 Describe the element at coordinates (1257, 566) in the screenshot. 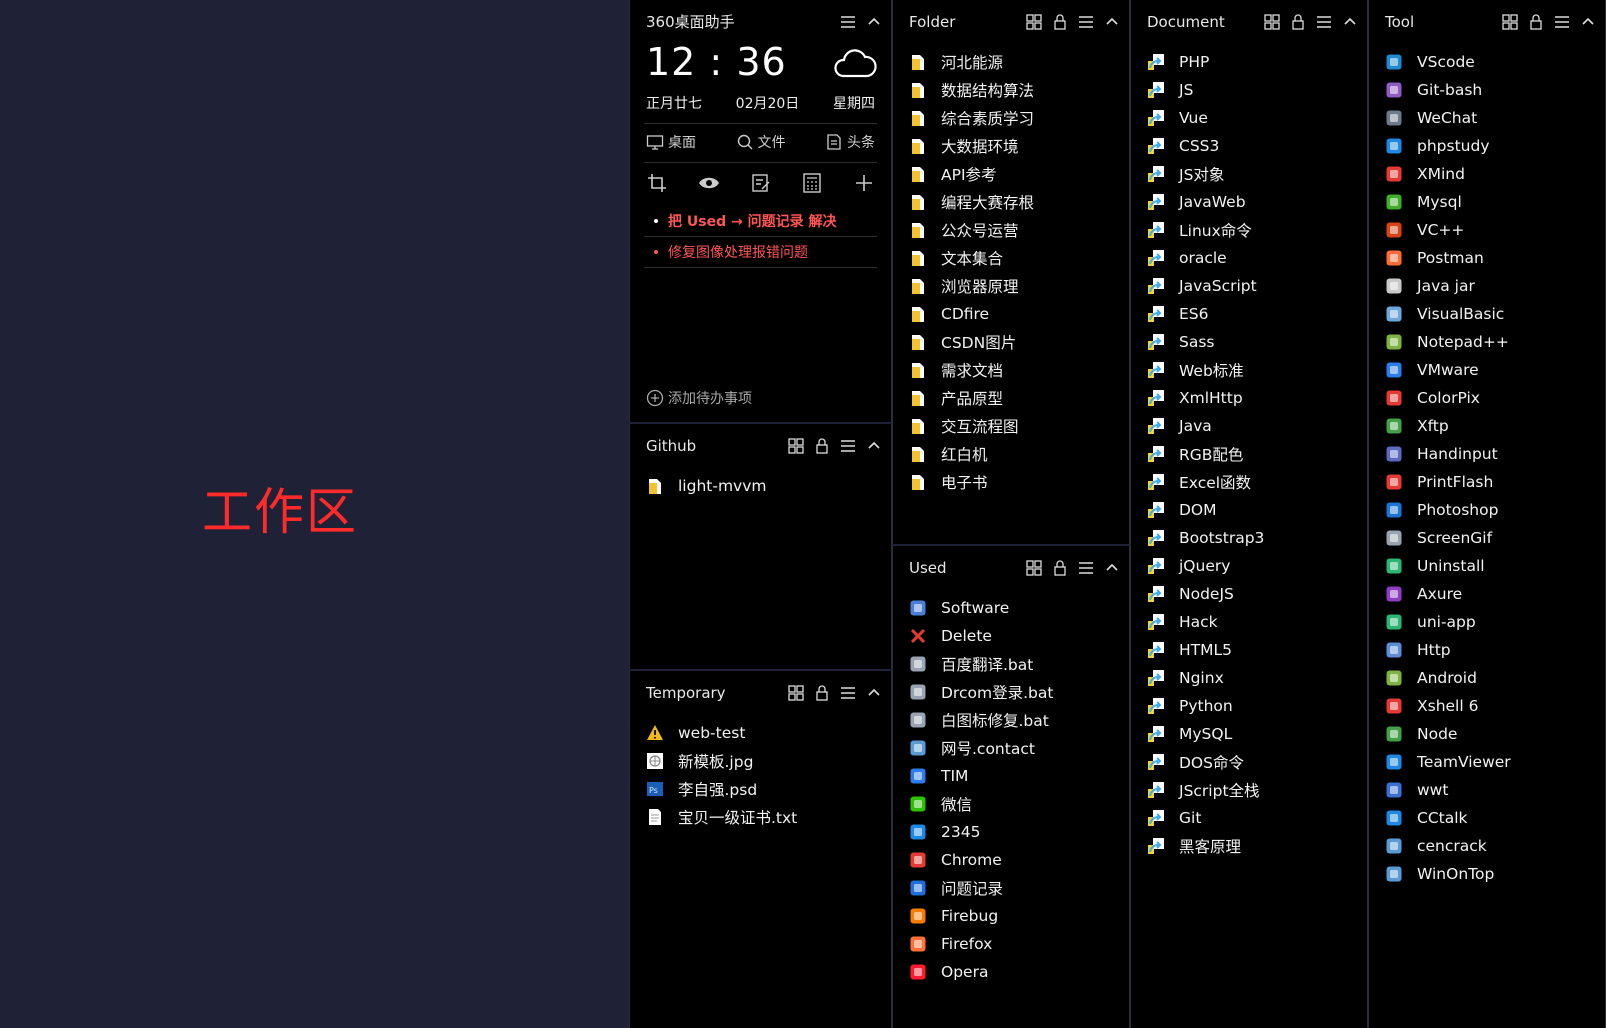

I see `list-item: jQuery` at that location.